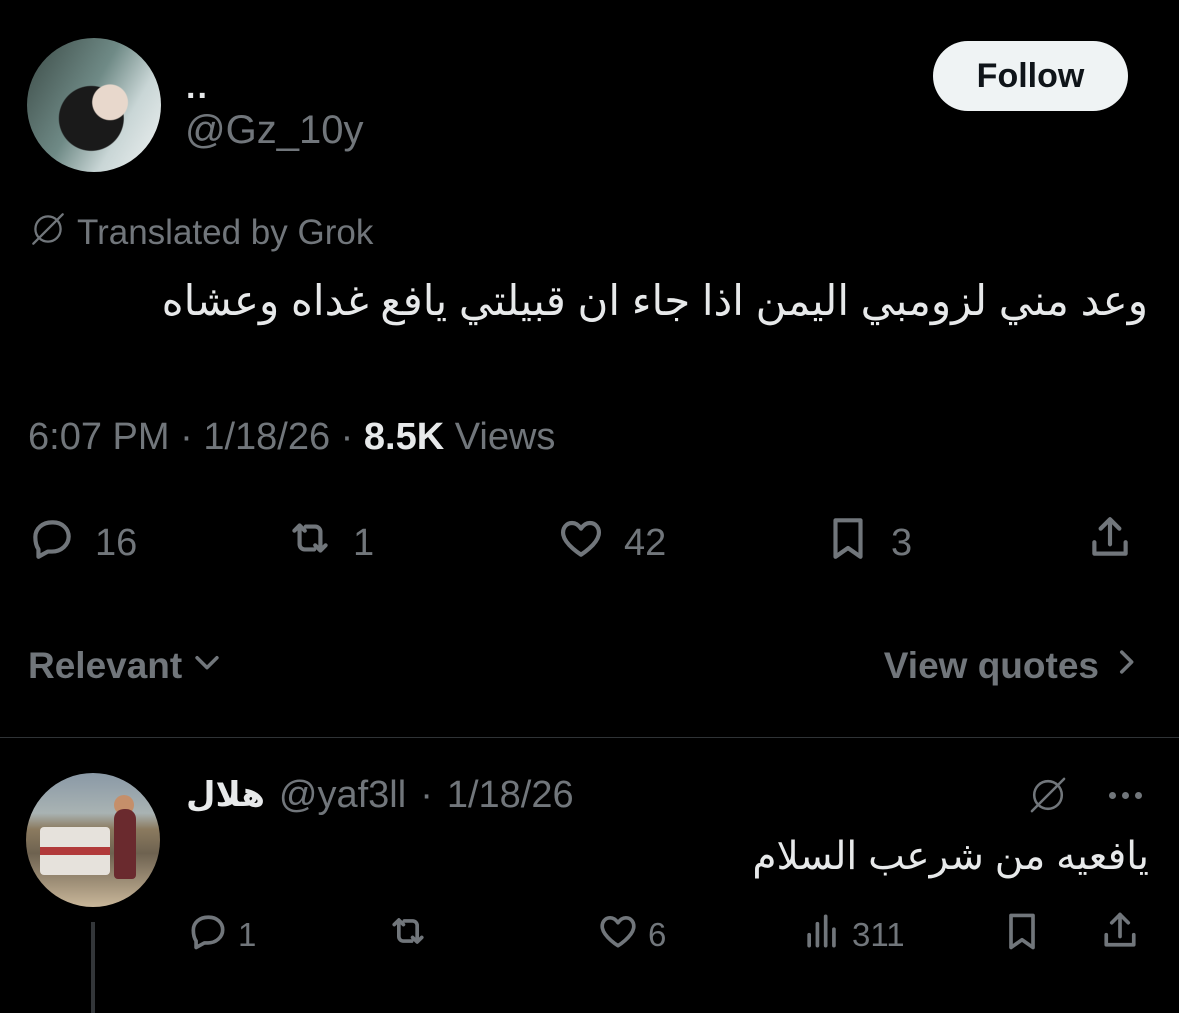 The image size is (1179, 1013). Describe the element at coordinates (1030, 76) in the screenshot. I see `follow-button: Follow` at that location.